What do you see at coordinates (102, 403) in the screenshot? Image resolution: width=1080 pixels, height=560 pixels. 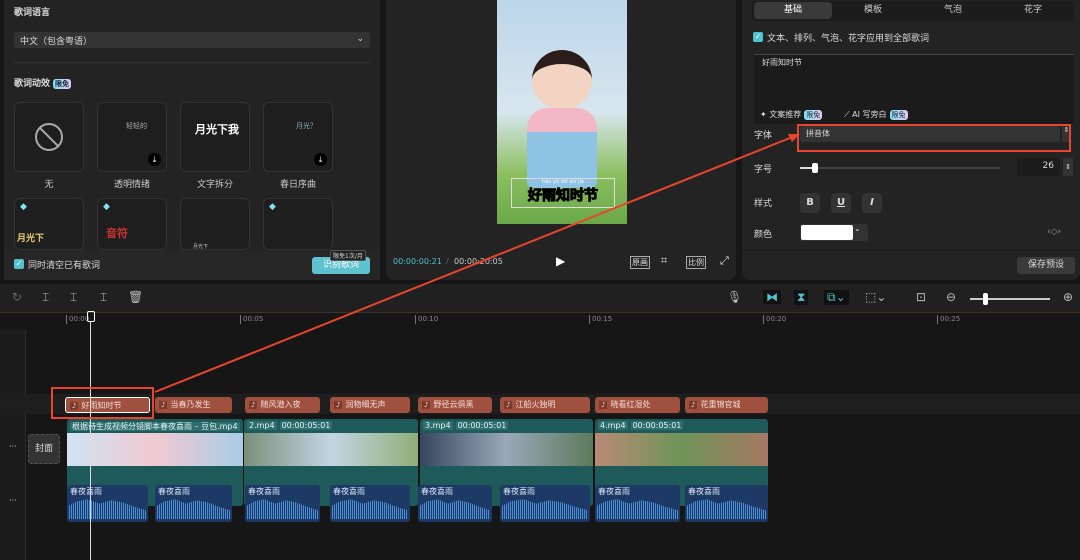 I see `highlight-box-subtitle` at bounding box center [102, 403].